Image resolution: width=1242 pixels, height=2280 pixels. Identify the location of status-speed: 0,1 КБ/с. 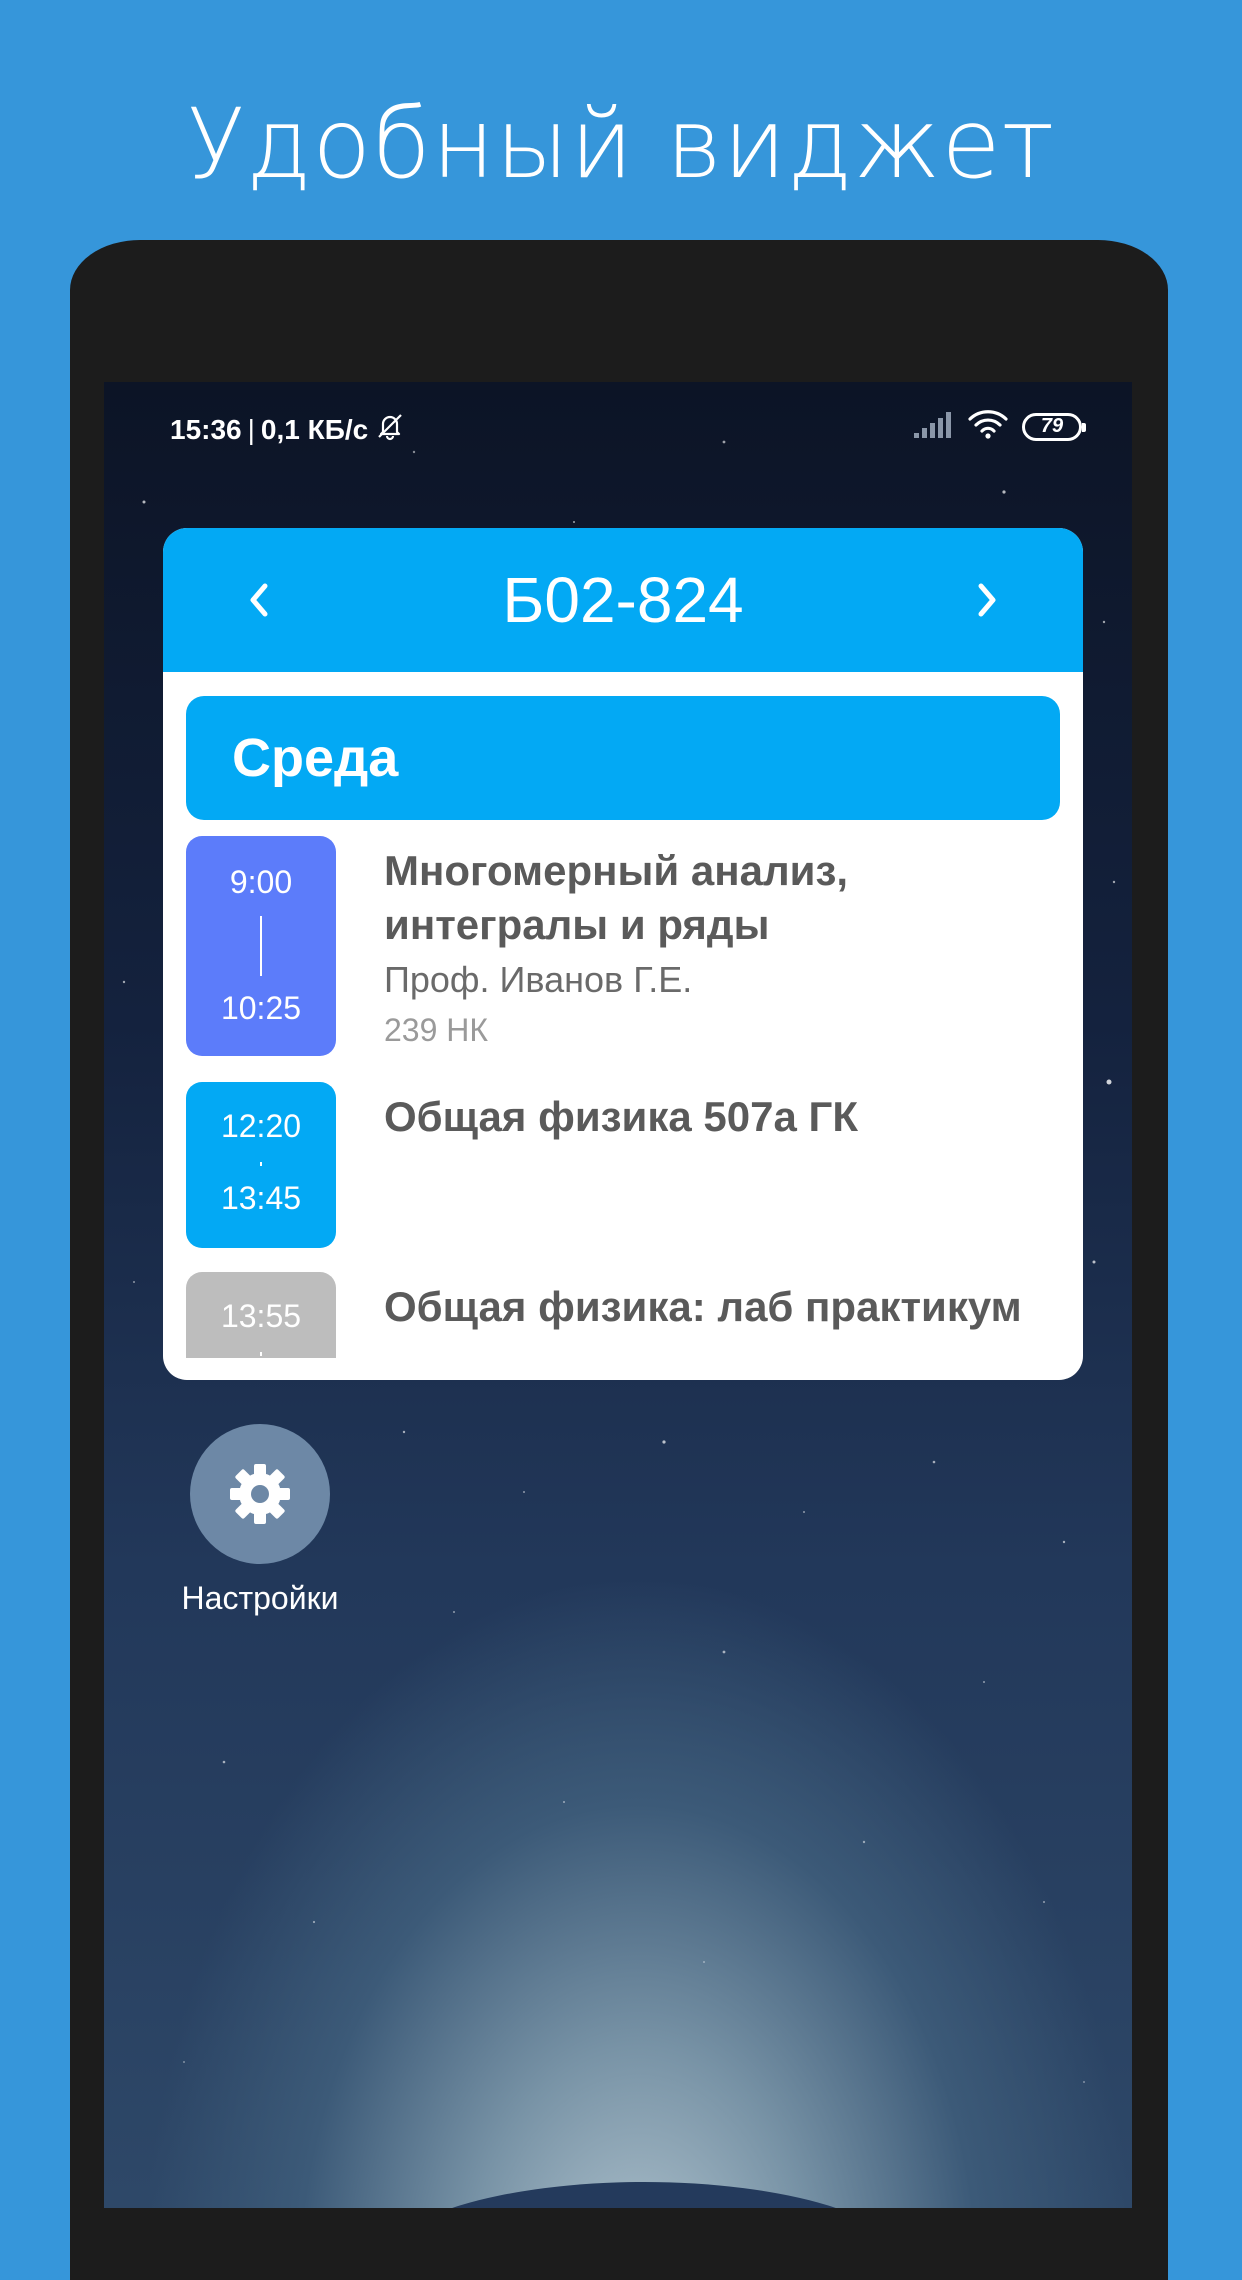
(314, 429).